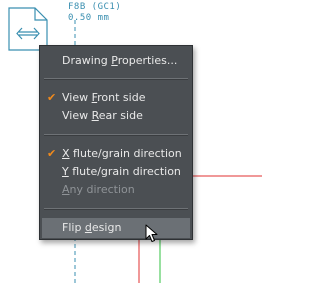  What do you see at coordinates (89, 18) in the screenshot?
I see `board-thickness: 0.50 mm` at bounding box center [89, 18].